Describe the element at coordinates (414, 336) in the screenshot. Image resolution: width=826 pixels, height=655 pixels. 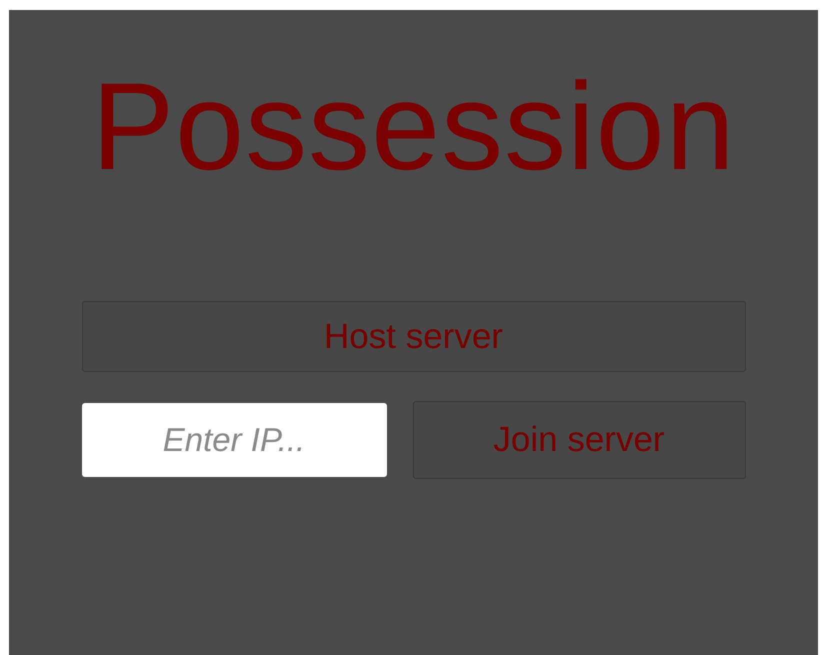
I see `host-server-button: Host server` at that location.